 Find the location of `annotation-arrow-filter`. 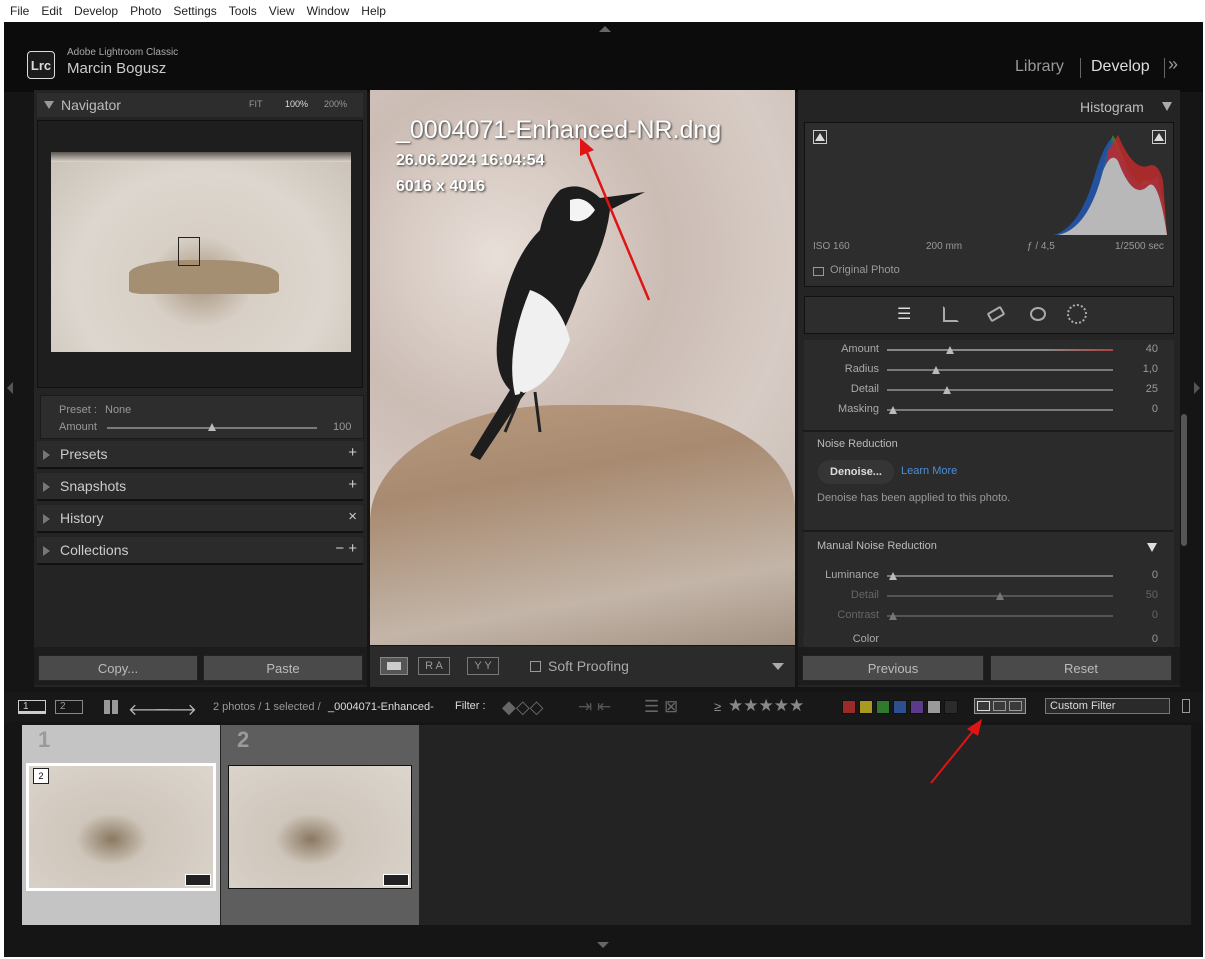

annotation-arrow-filter is located at coordinates (952, 756).